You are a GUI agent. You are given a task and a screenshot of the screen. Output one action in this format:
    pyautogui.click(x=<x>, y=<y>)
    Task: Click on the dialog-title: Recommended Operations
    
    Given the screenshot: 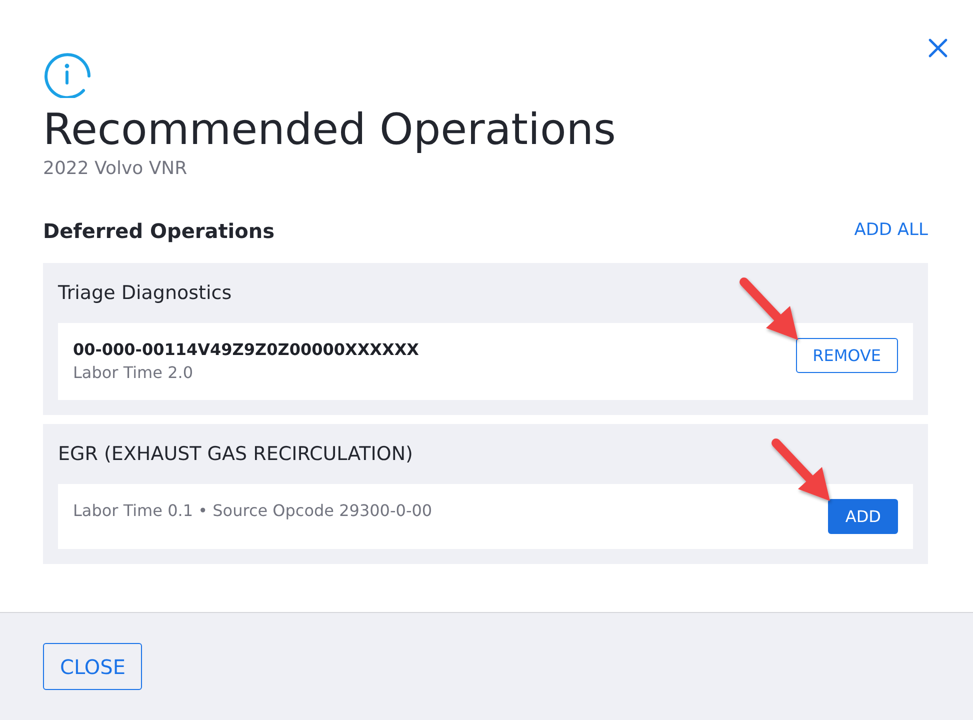 What is the action you would take?
    pyautogui.click(x=330, y=131)
    